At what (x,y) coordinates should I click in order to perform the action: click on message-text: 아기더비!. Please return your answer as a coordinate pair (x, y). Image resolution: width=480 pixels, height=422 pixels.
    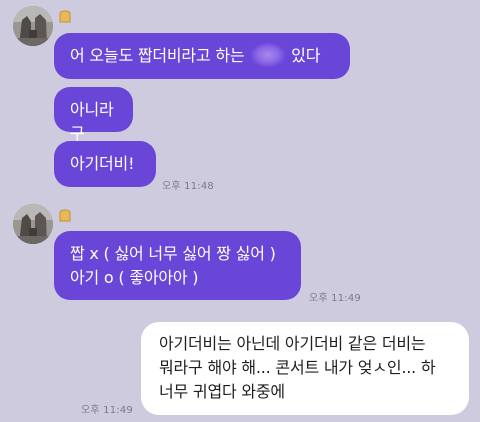
    Looking at the image, I should click on (102, 163).